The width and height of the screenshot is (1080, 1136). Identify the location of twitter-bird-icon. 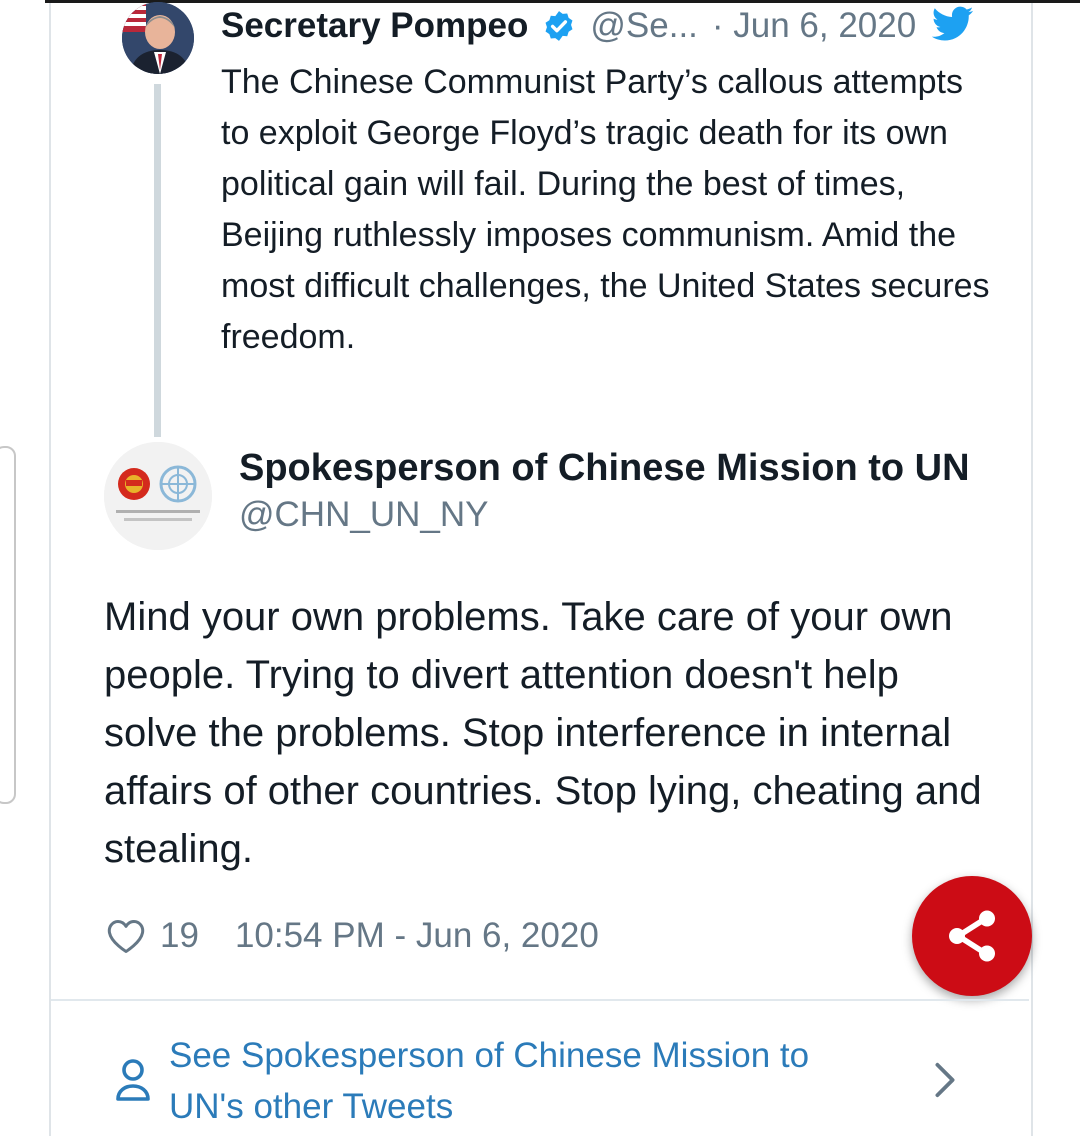
(953, 24).